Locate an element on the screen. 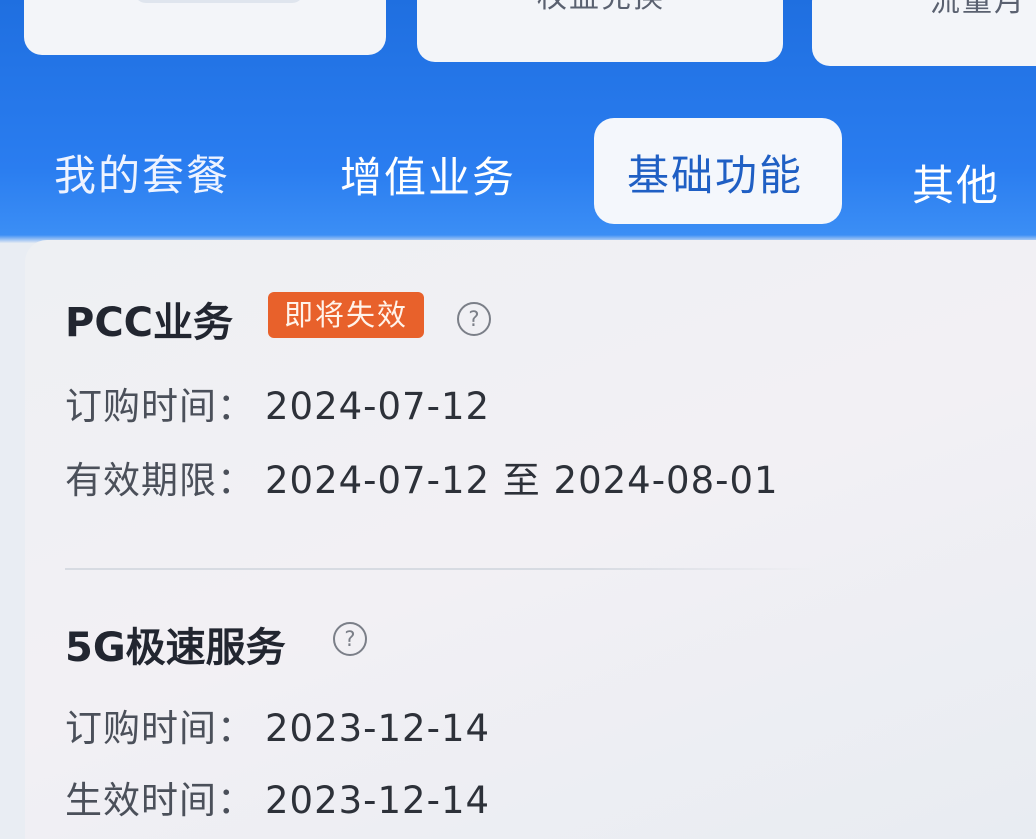 The image size is (1036, 839). validity-label: 有效期限： is located at coordinates (160, 480).